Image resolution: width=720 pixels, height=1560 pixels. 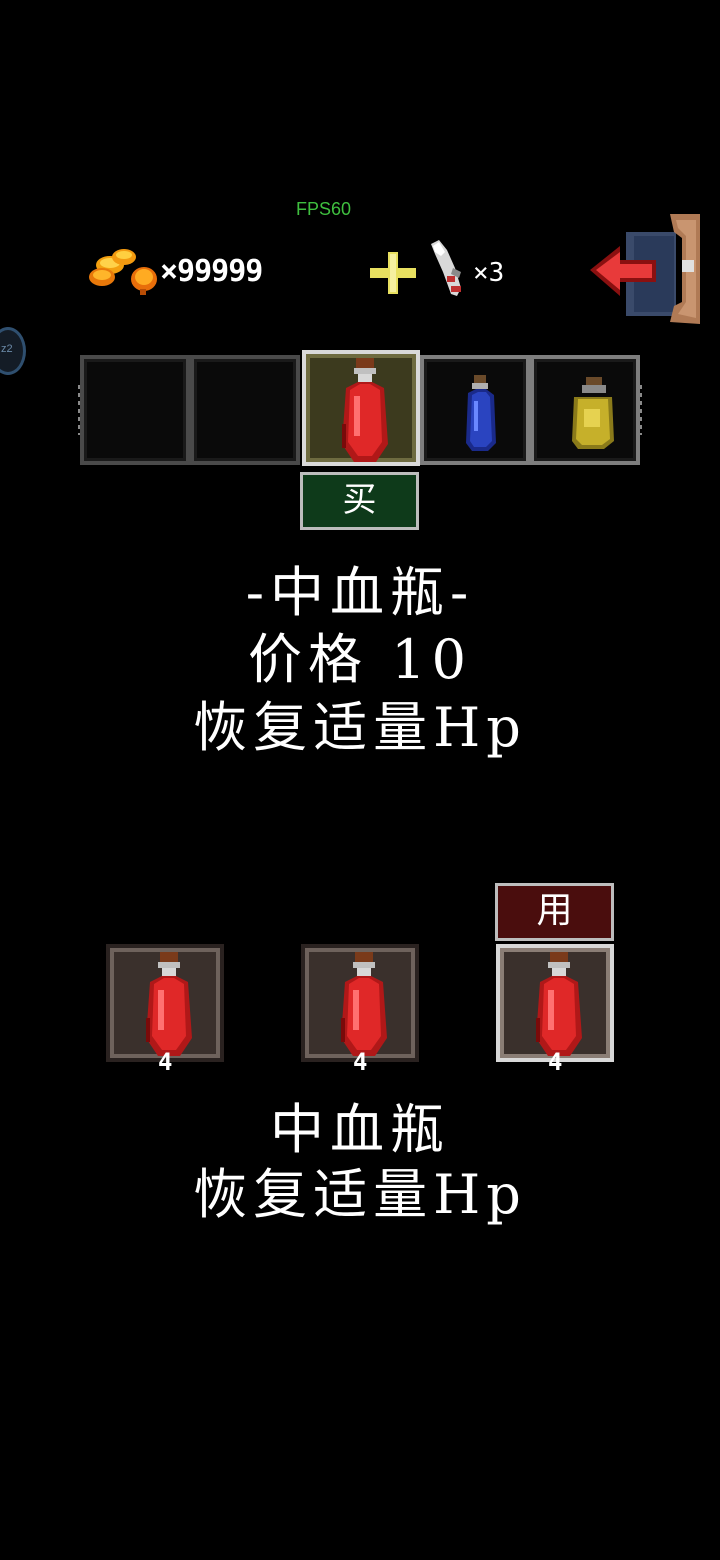 I want to click on gold-coins-icon, so click(x=123, y=272).